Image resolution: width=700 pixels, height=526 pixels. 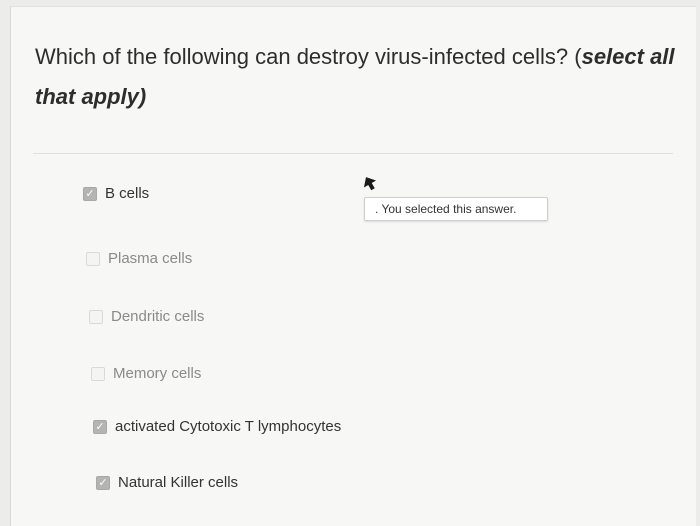 I want to click on answer-option-natural-killer-cells: ✓ Natural Killer cells, so click(x=167, y=482).